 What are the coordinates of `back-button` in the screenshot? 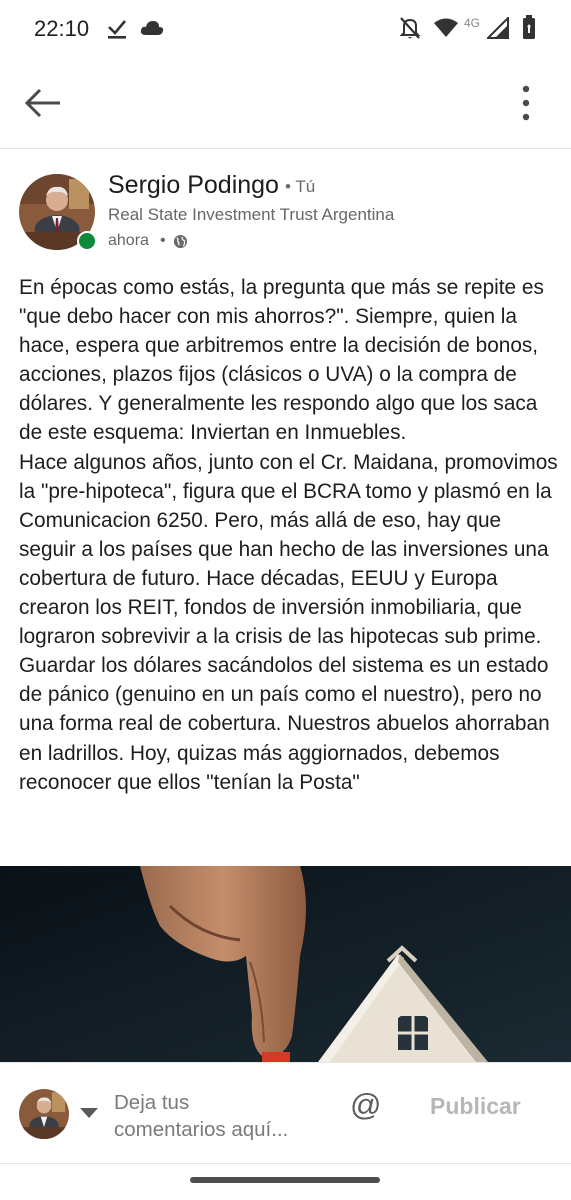 It's located at (43, 103).